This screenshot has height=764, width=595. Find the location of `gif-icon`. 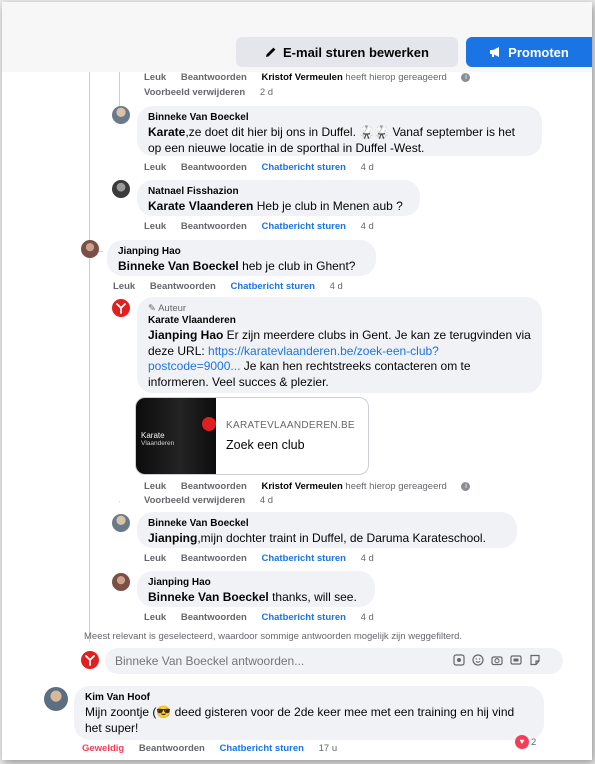

gif-icon is located at coordinates (515, 659).